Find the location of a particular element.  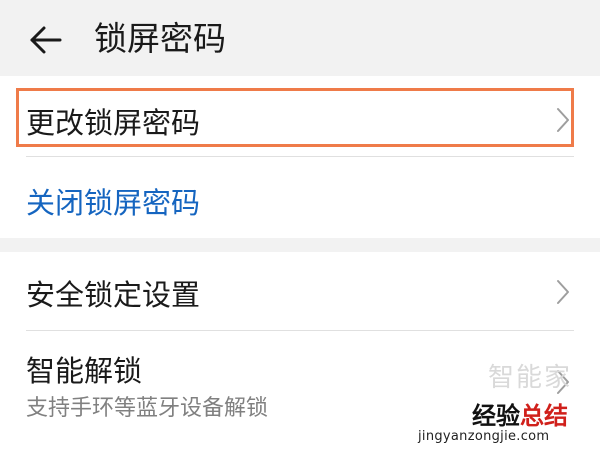

chevron-right-icon is located at coordinates (563, 292).